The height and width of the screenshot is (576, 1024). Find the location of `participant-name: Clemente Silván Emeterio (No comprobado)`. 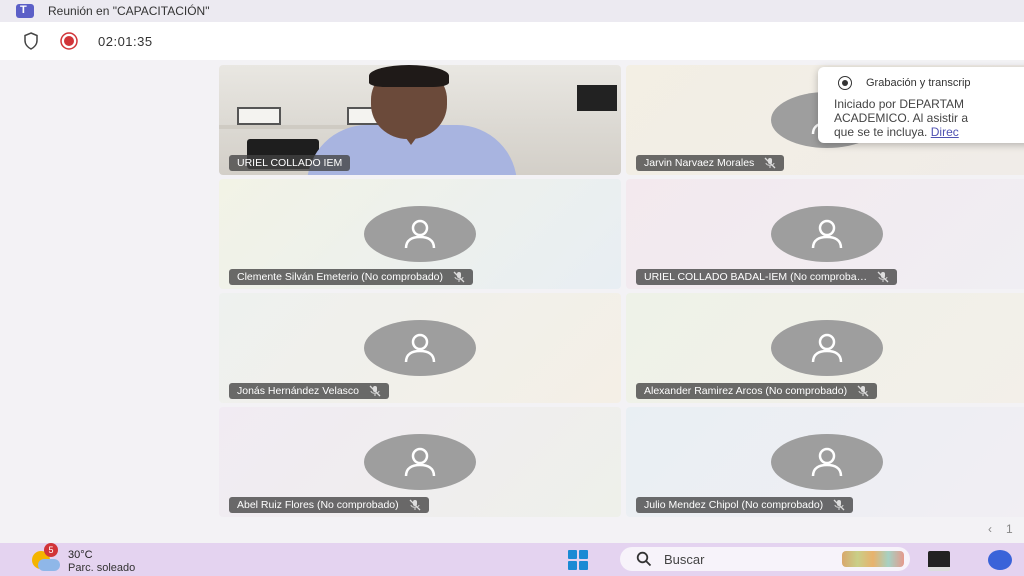

participant-name: Clemente Silván Emeterio (No comprobado) is located at coordinates (340, 277).